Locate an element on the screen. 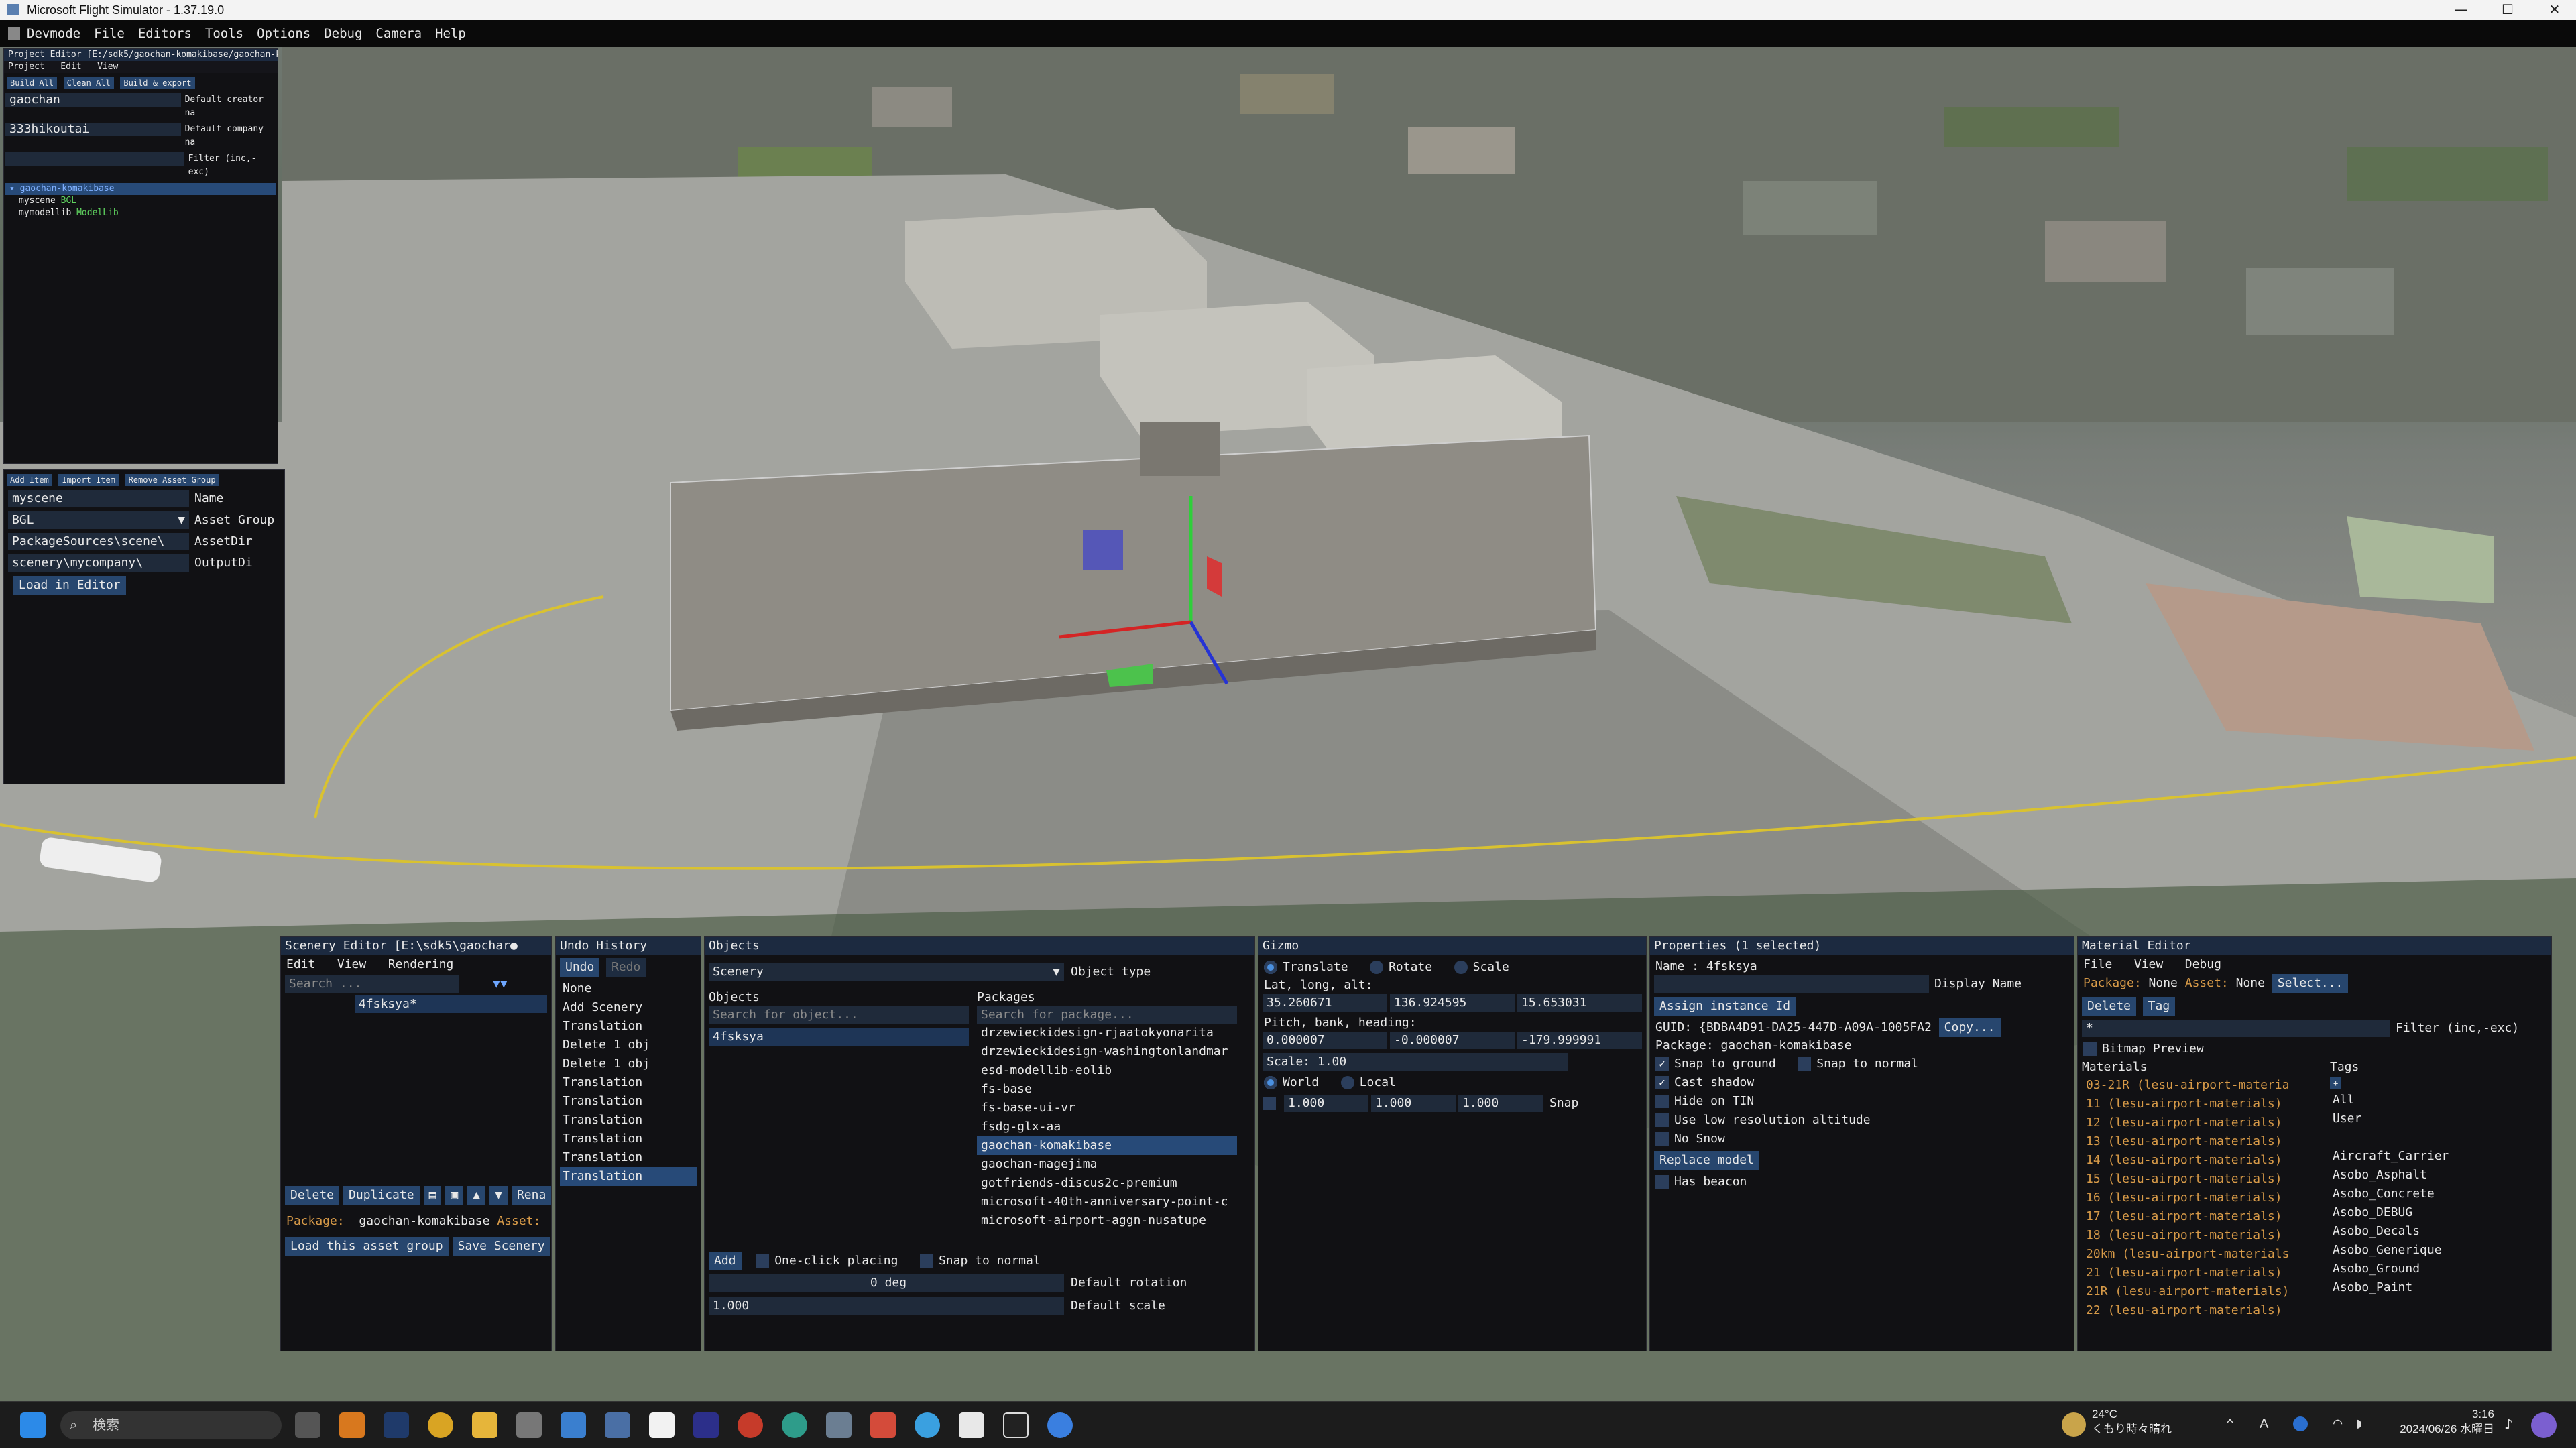  default-rotation-slider: 0 deg is located at coordinates (886, 1283).